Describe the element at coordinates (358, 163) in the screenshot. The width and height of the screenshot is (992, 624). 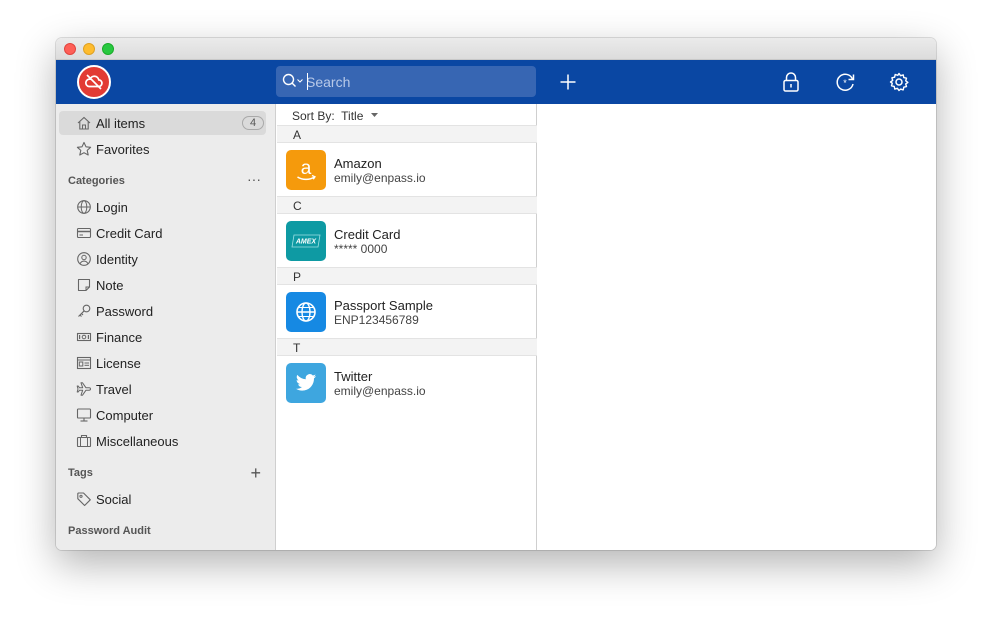
I see `item-title: Amazon` at that location.